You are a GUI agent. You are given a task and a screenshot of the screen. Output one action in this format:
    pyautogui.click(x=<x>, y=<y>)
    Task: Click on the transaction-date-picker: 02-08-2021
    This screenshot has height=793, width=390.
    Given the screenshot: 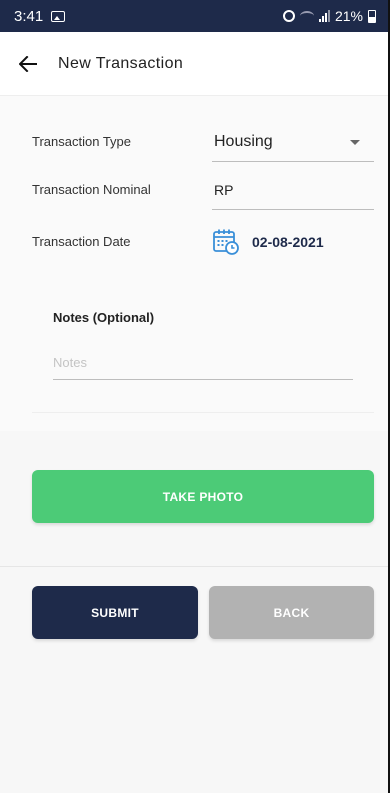 What is the action you would take?
    pyautogui.click(x=268, y=242)
    